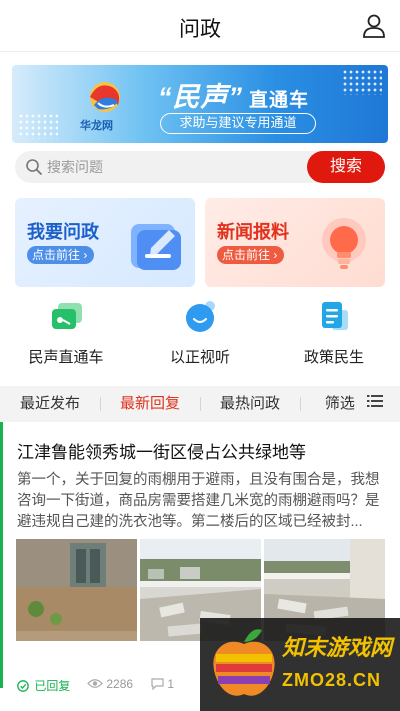  What do you see at coordinates (332, 680) in the screenshot?
I see `watermark-url: ZMO28.CN` at bounding box center [332, 680].